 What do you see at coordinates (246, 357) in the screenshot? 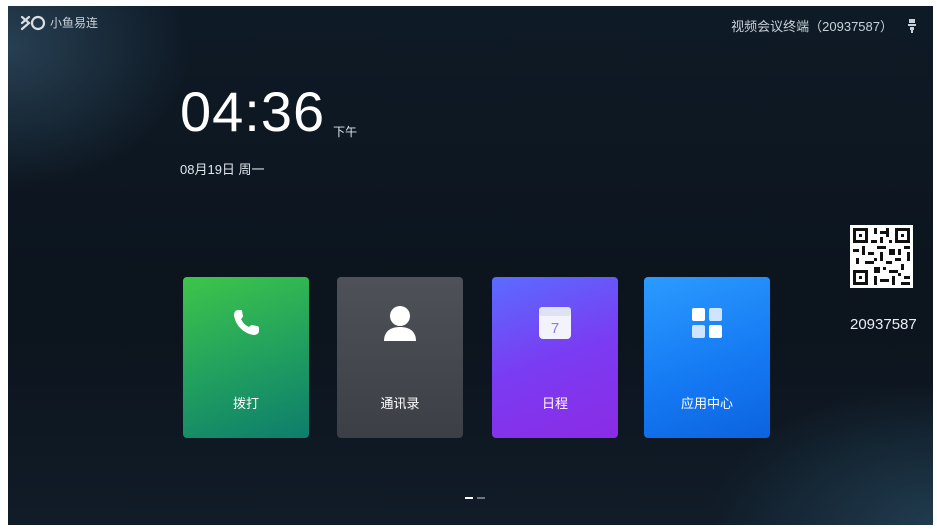
I see `dial-tile: 拨打` at bounding box center [246, 357].